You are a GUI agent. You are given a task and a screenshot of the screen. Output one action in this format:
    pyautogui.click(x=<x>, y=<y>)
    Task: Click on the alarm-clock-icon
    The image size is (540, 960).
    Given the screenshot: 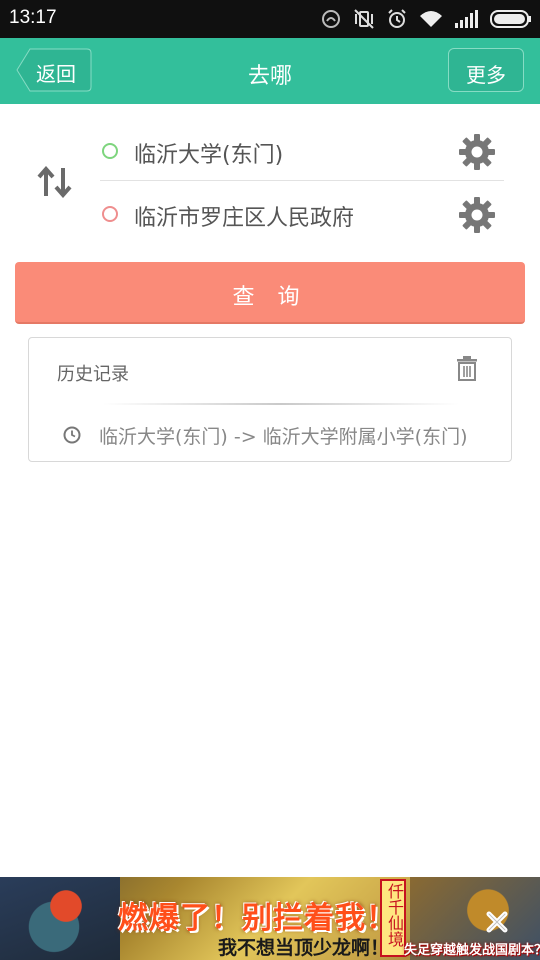 What is the action you would take?
    pyautogui.click(x=397, y=18)
    